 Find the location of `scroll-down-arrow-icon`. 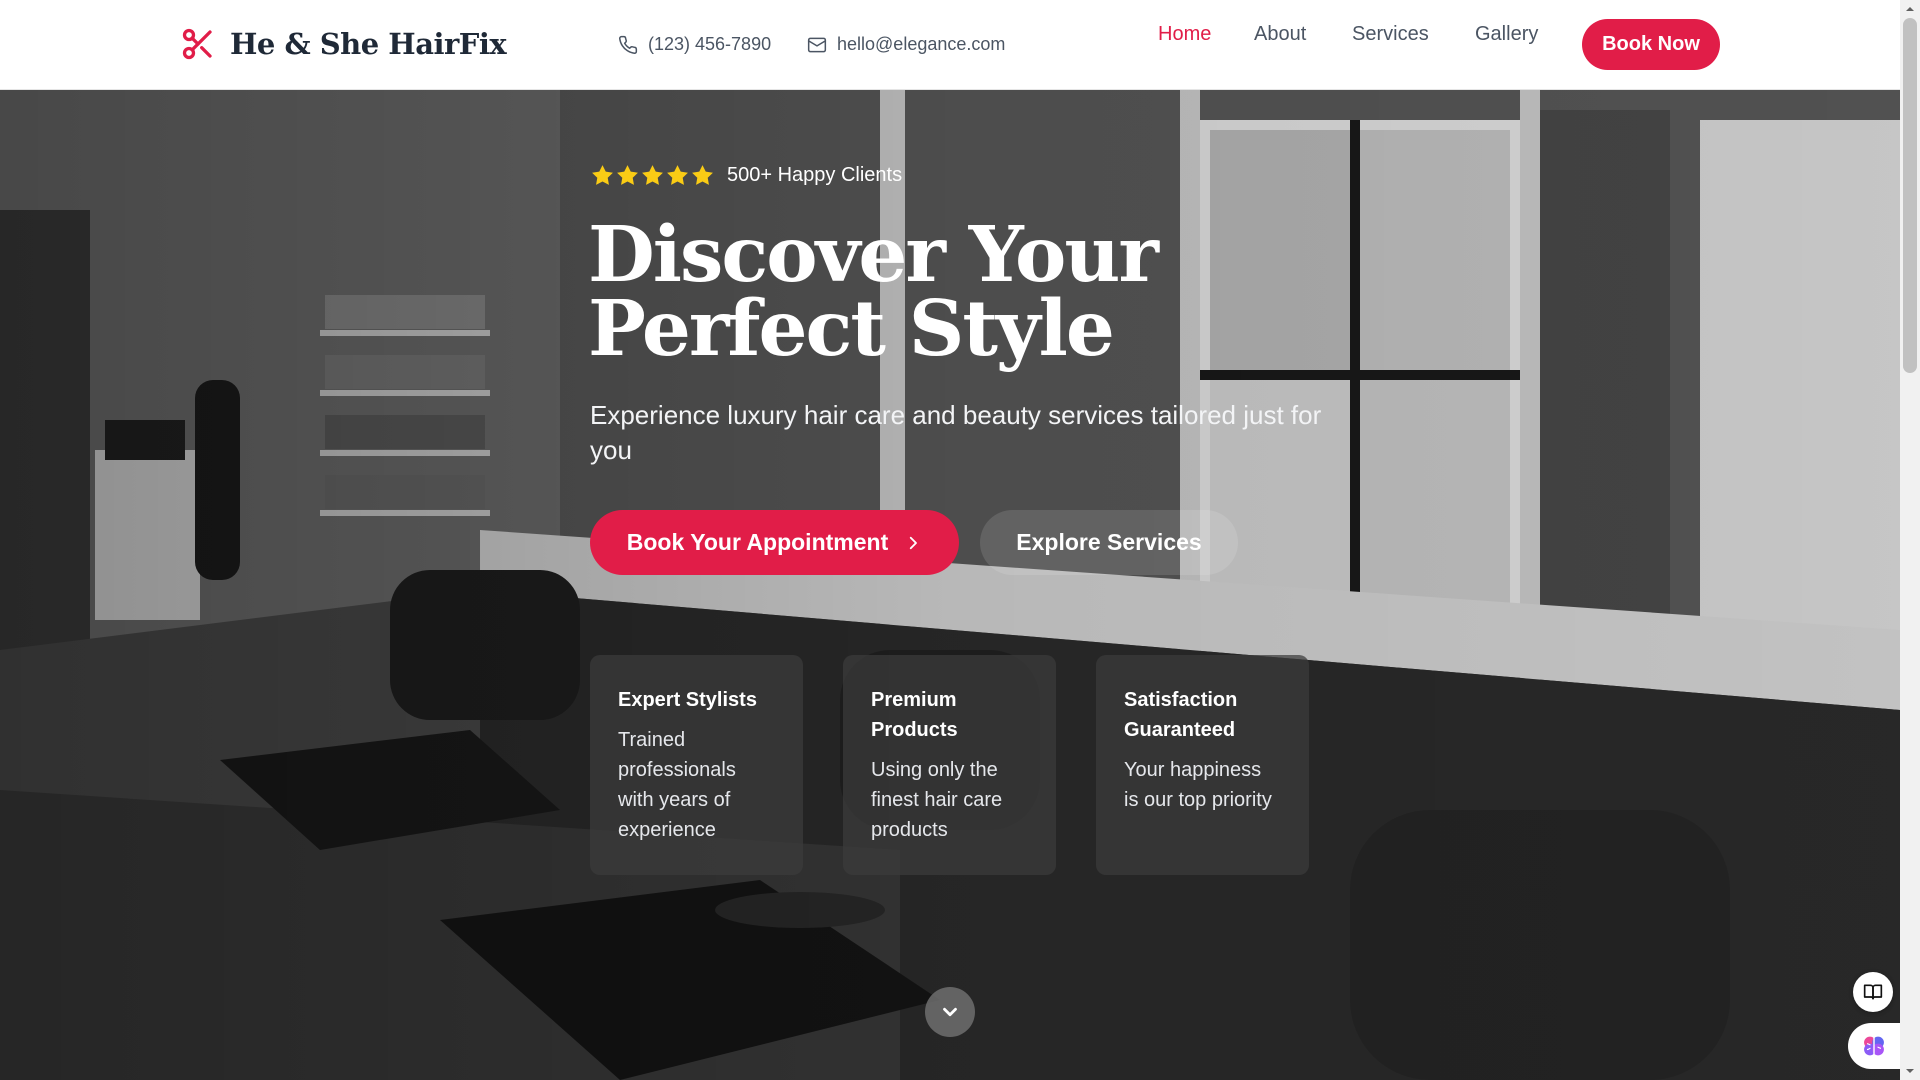

scroll-down-arrow-icon is located at coordinates (1910, 1071).